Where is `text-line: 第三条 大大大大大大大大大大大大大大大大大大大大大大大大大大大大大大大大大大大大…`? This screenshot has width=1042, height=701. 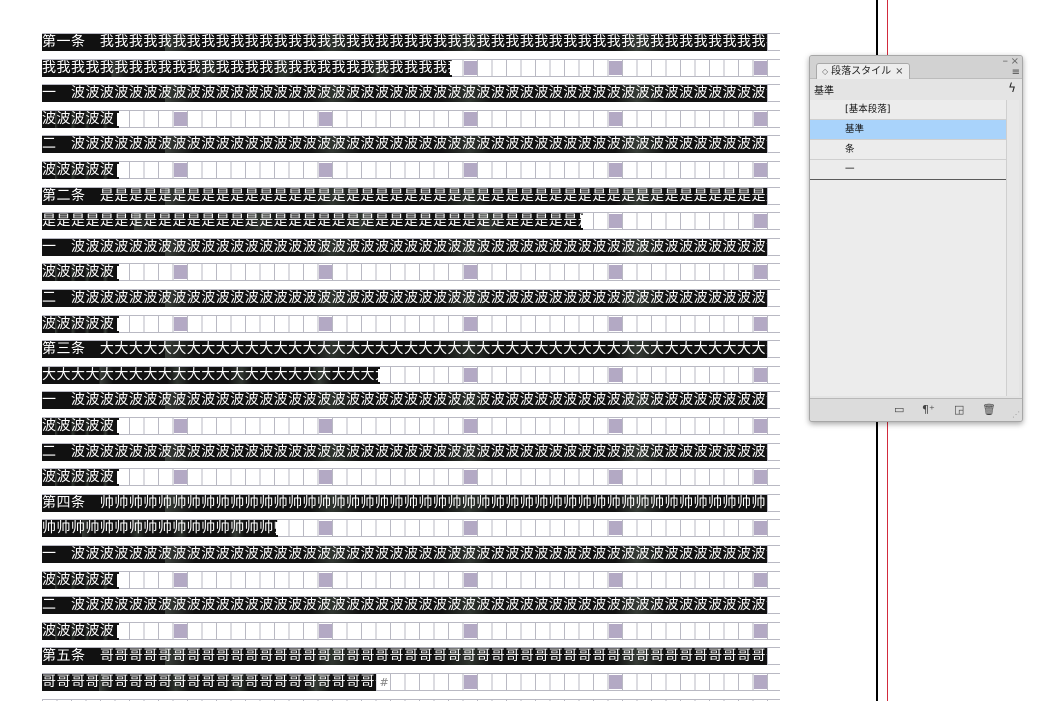 text-line: 第三条 大大大大大大大大大大大大大大大大大大大大大大大大大大大大大大大大大大大大… is located at coordinates (411, 349).